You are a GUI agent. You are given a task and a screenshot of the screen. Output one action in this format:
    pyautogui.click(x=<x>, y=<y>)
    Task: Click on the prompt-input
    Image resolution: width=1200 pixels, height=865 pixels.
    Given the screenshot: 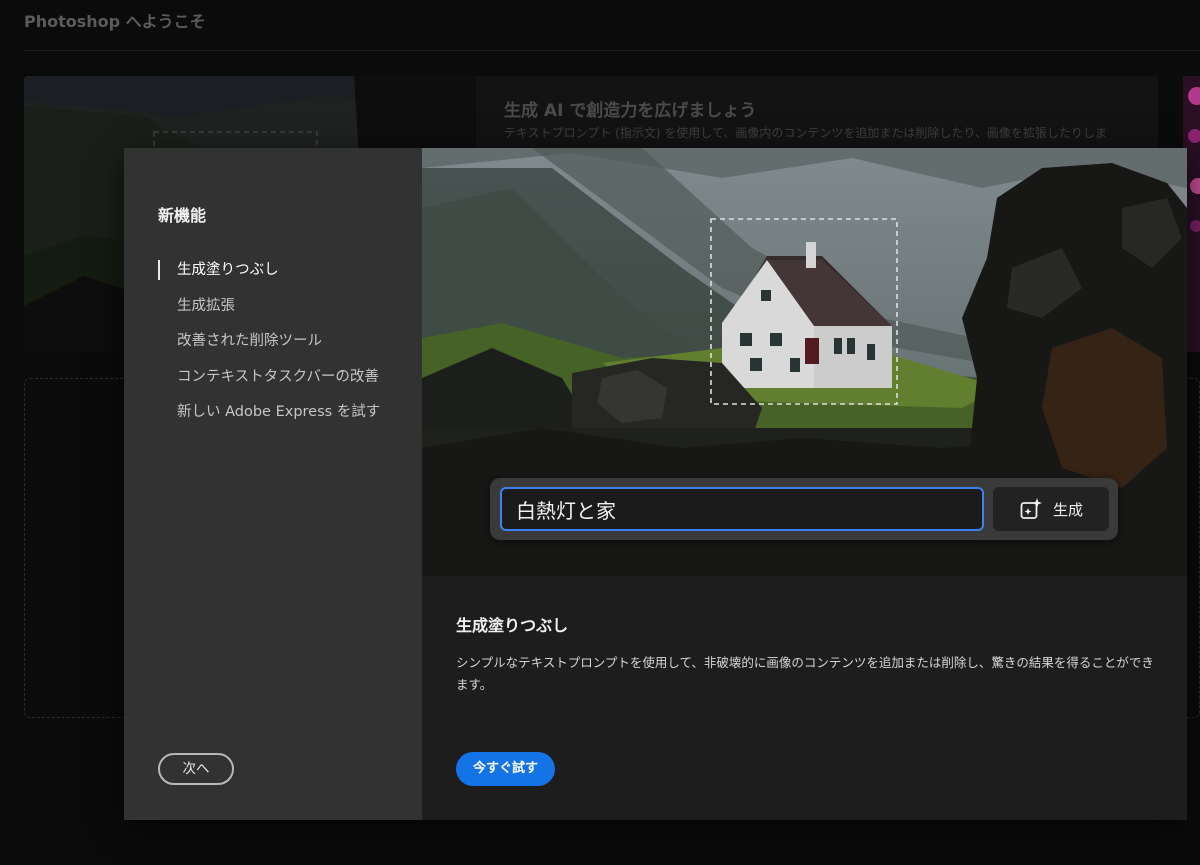 What is the action you would take?
    pyautogui.click(x=742, y=509)
    